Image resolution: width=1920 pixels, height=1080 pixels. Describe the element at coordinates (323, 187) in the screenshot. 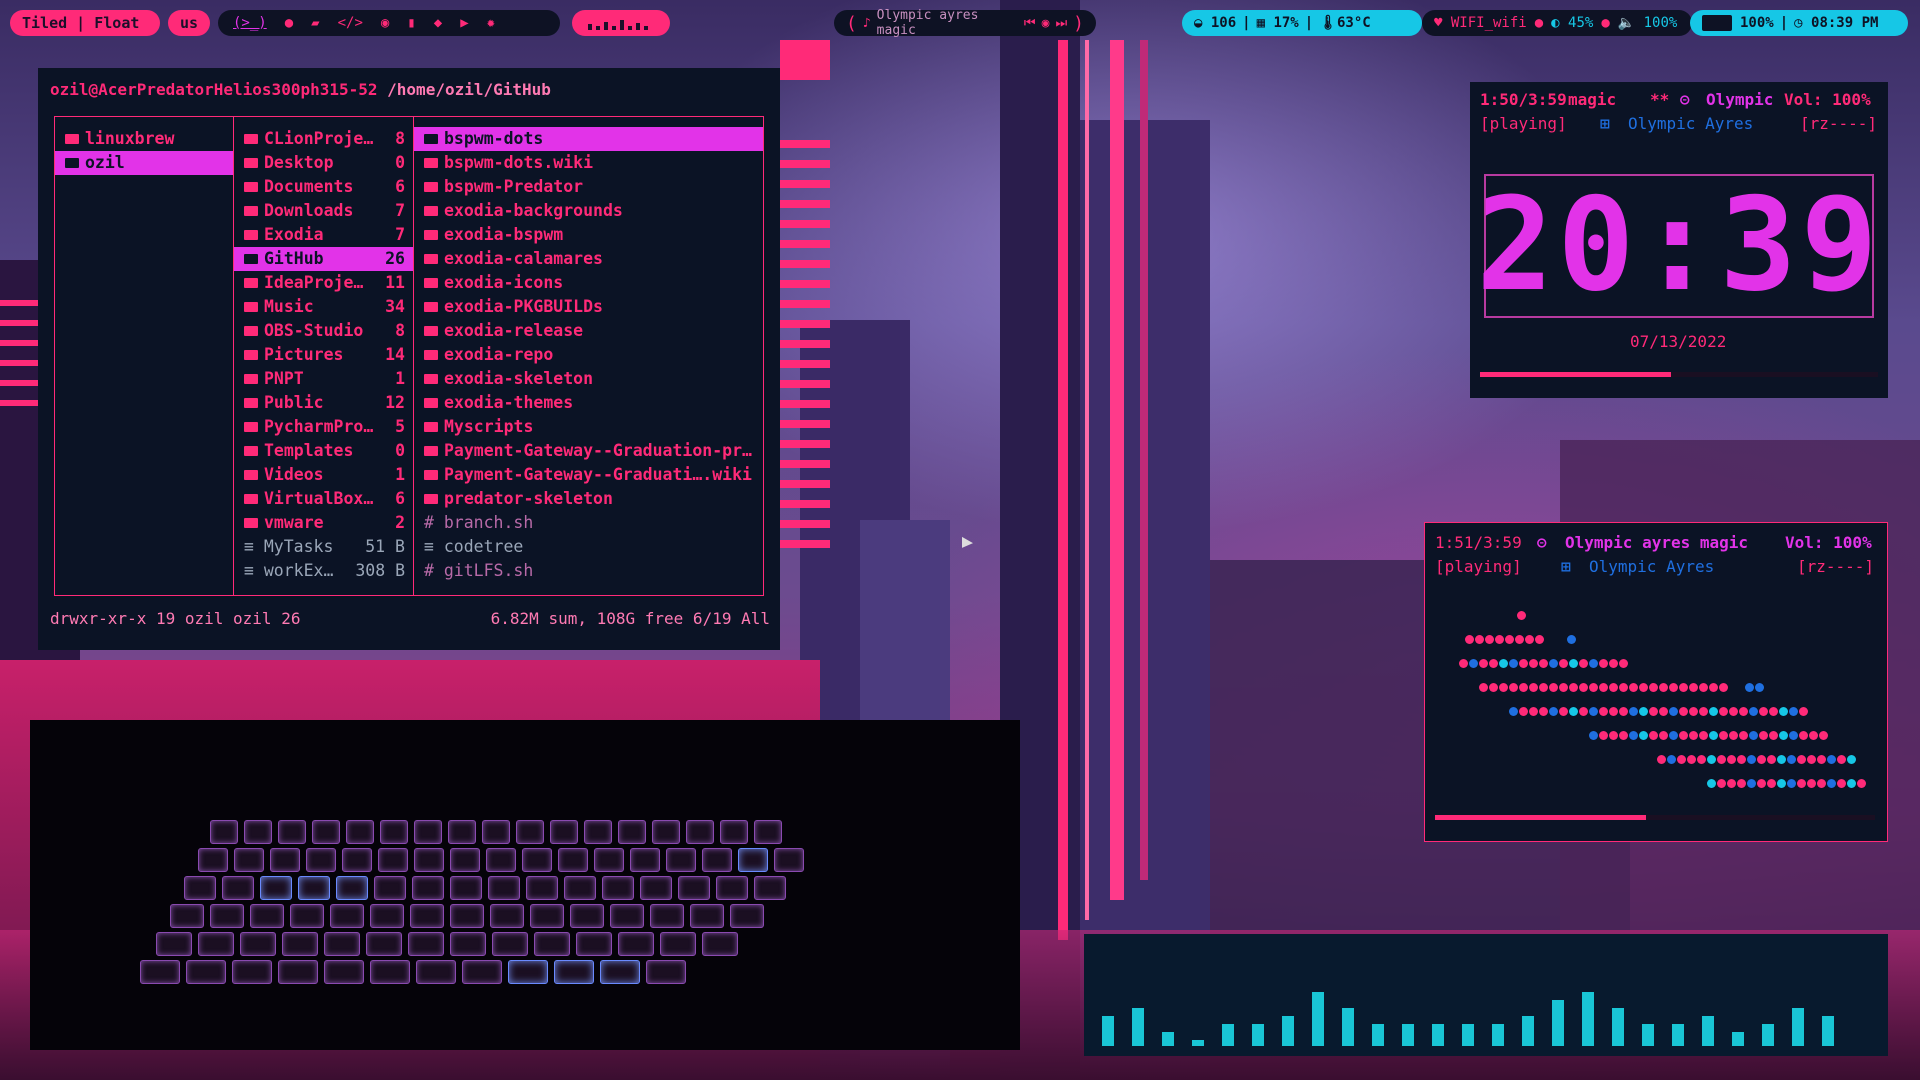

I see `file-entry: Documents 6` at that location.